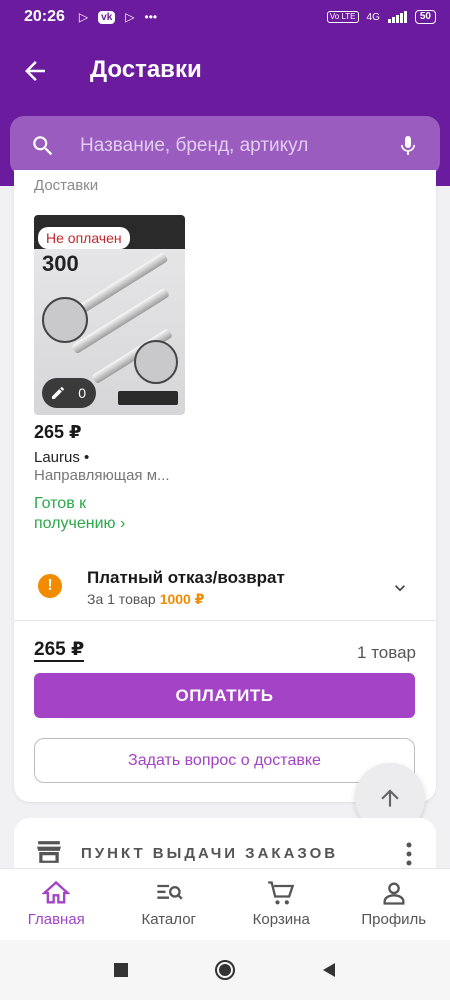 The width and height of the screenshot is (450, 1000). I want to click on recent-apps-button, so click(121, 970).